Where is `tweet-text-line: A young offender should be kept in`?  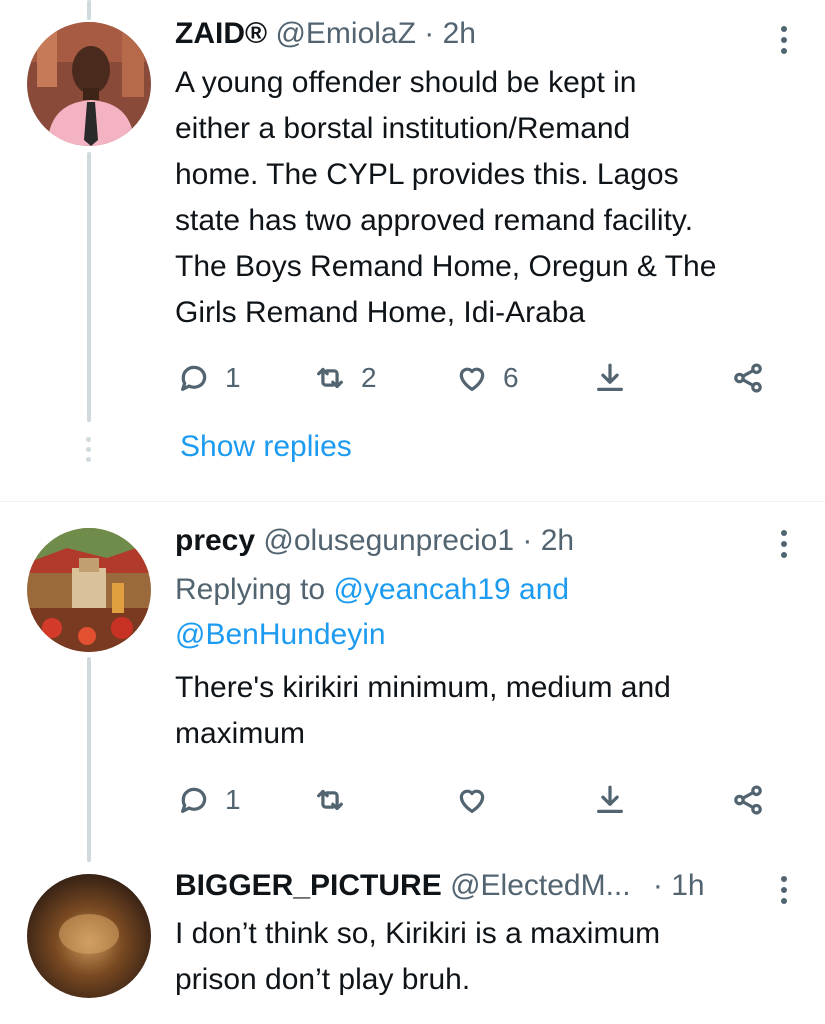
tweet-text-line: A young offender should be kept in is located at coordinates (406, 82).